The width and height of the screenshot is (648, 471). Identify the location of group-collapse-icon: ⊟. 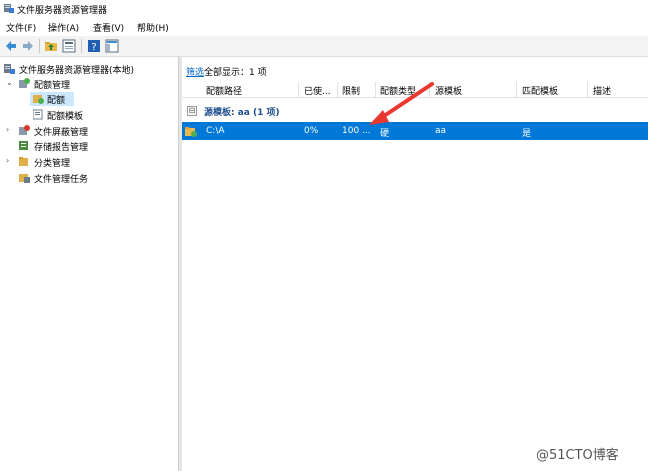
(192, 111).